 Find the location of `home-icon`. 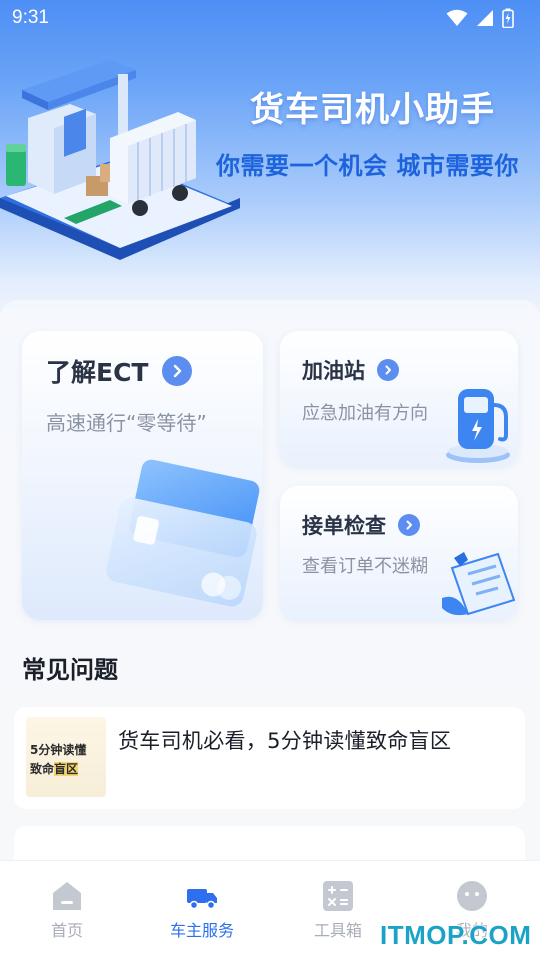

home-icon is located at coordinates (67, 896).